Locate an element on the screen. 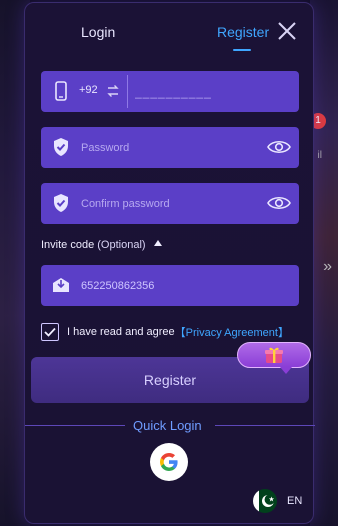 The height and width of the screenshot is (526, 338). invite-code-field is located at coordinates (170, 285).